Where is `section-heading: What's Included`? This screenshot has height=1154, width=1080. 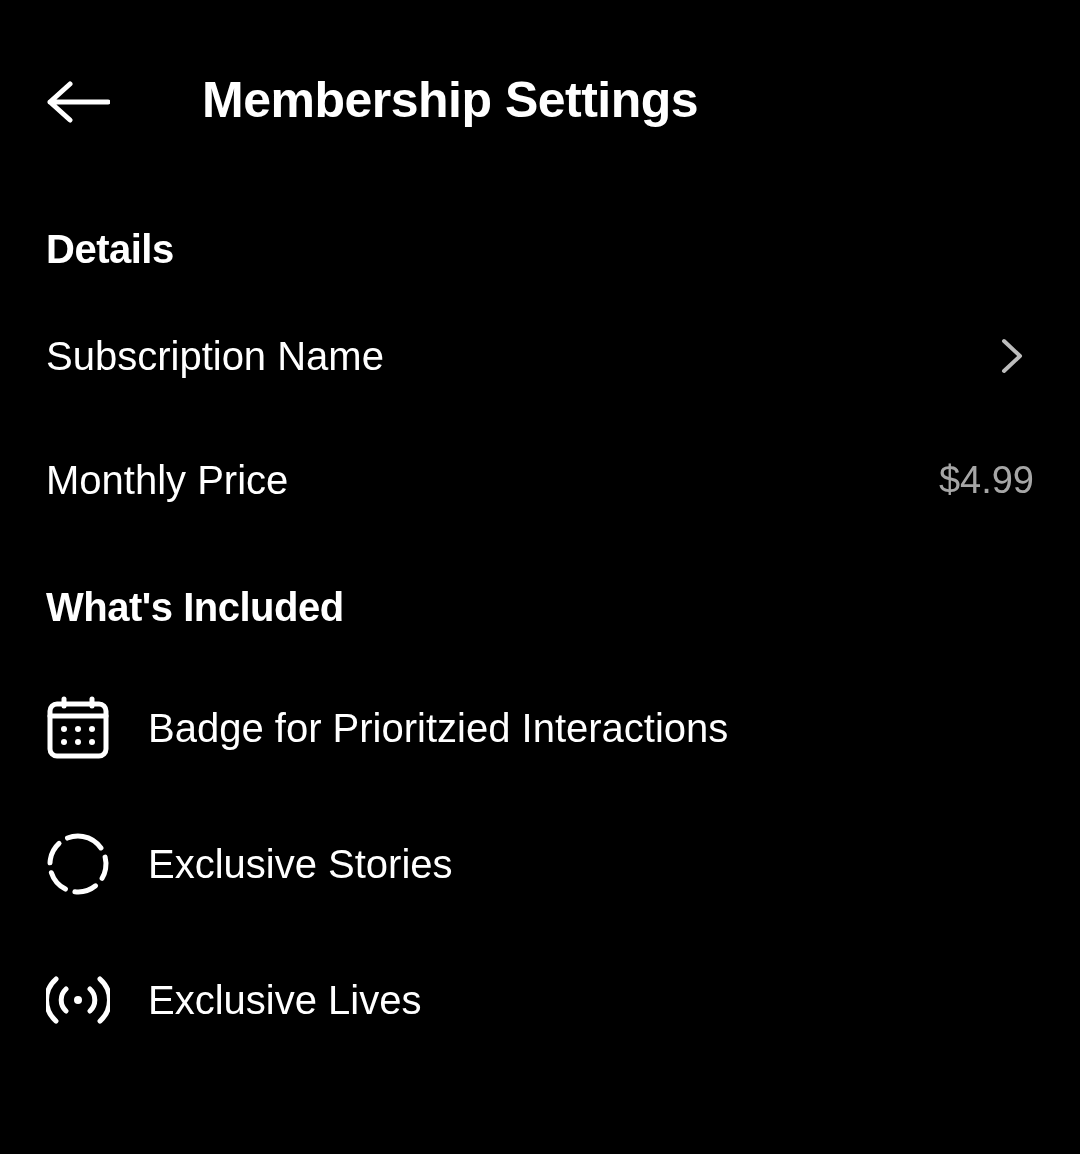 section-heading: What's Included is located at coordinates (195, 607).